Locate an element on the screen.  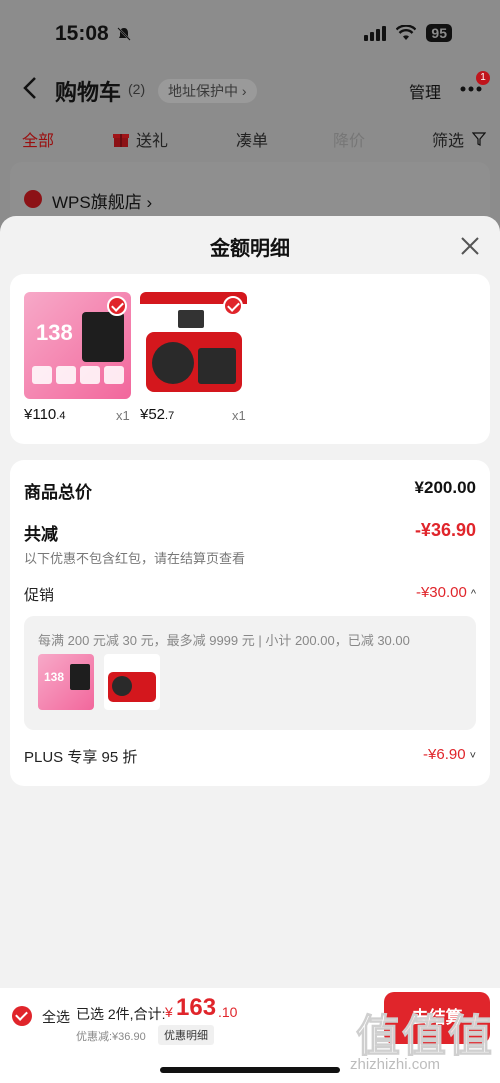
signal-icon is located at coordinates (375, 33).